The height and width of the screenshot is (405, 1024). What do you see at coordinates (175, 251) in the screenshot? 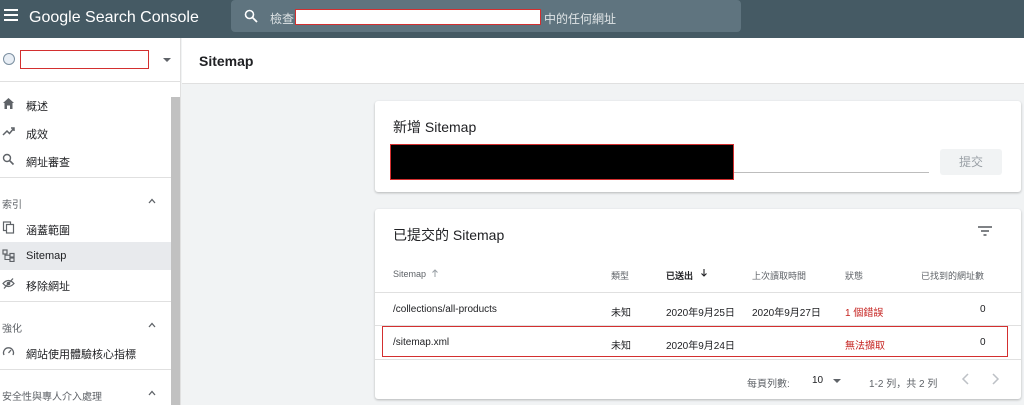
I see `sidebar-scrollbar` at bounding box center [175, 251].